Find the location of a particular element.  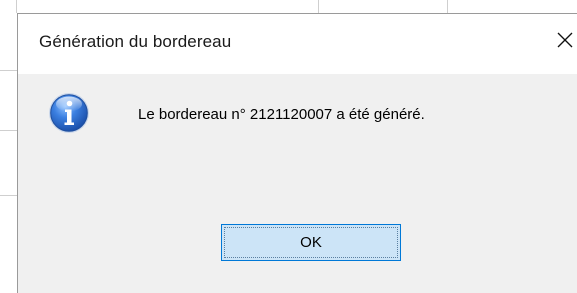

ok-button: OK is located at coordinates (311, 242).